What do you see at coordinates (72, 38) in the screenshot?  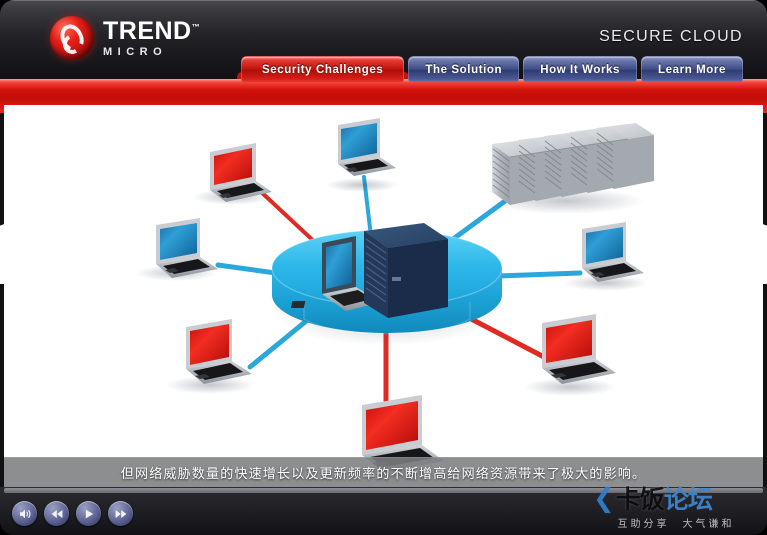 I see `trend-micro-sphere-icon` at bounding box center [72, 38].